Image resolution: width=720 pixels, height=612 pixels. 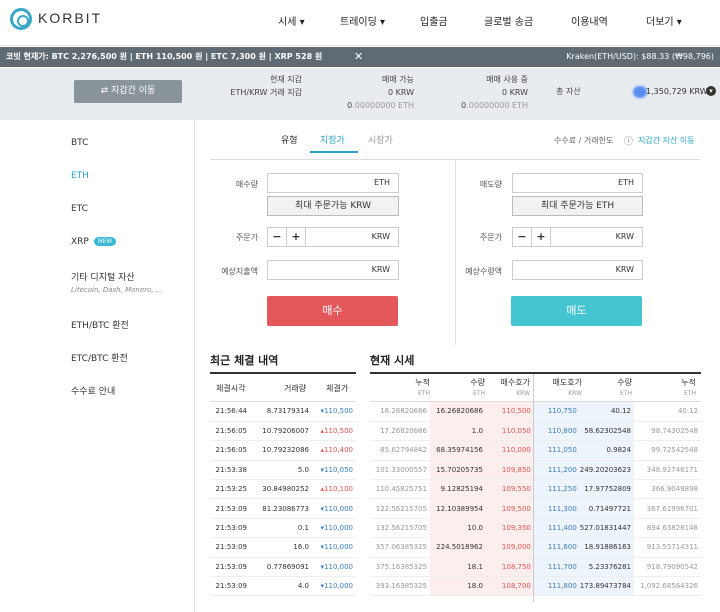 What do you see at coordinates (334, 508) in the screenshot?
I see `trade-price: ▾110,000` at bounding box center [334, 508].